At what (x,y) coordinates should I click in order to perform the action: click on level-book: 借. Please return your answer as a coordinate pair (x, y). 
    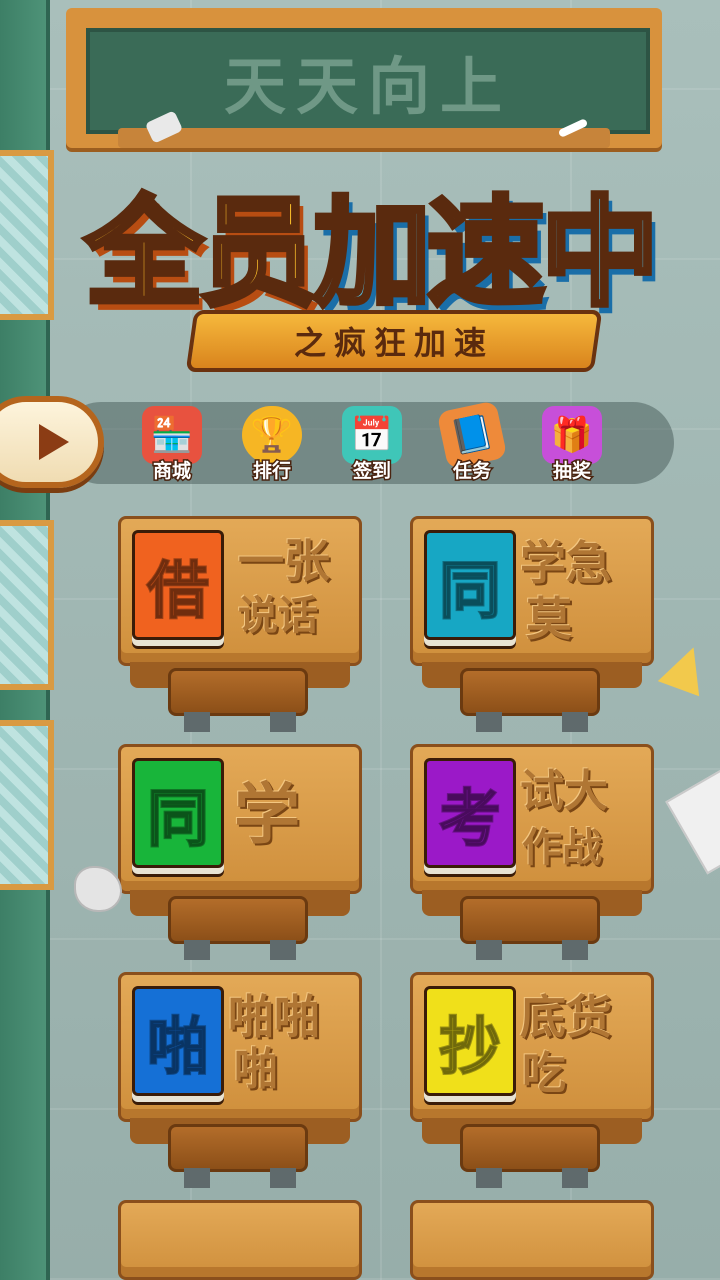
    Looking at the image, I should click on (178, 585).